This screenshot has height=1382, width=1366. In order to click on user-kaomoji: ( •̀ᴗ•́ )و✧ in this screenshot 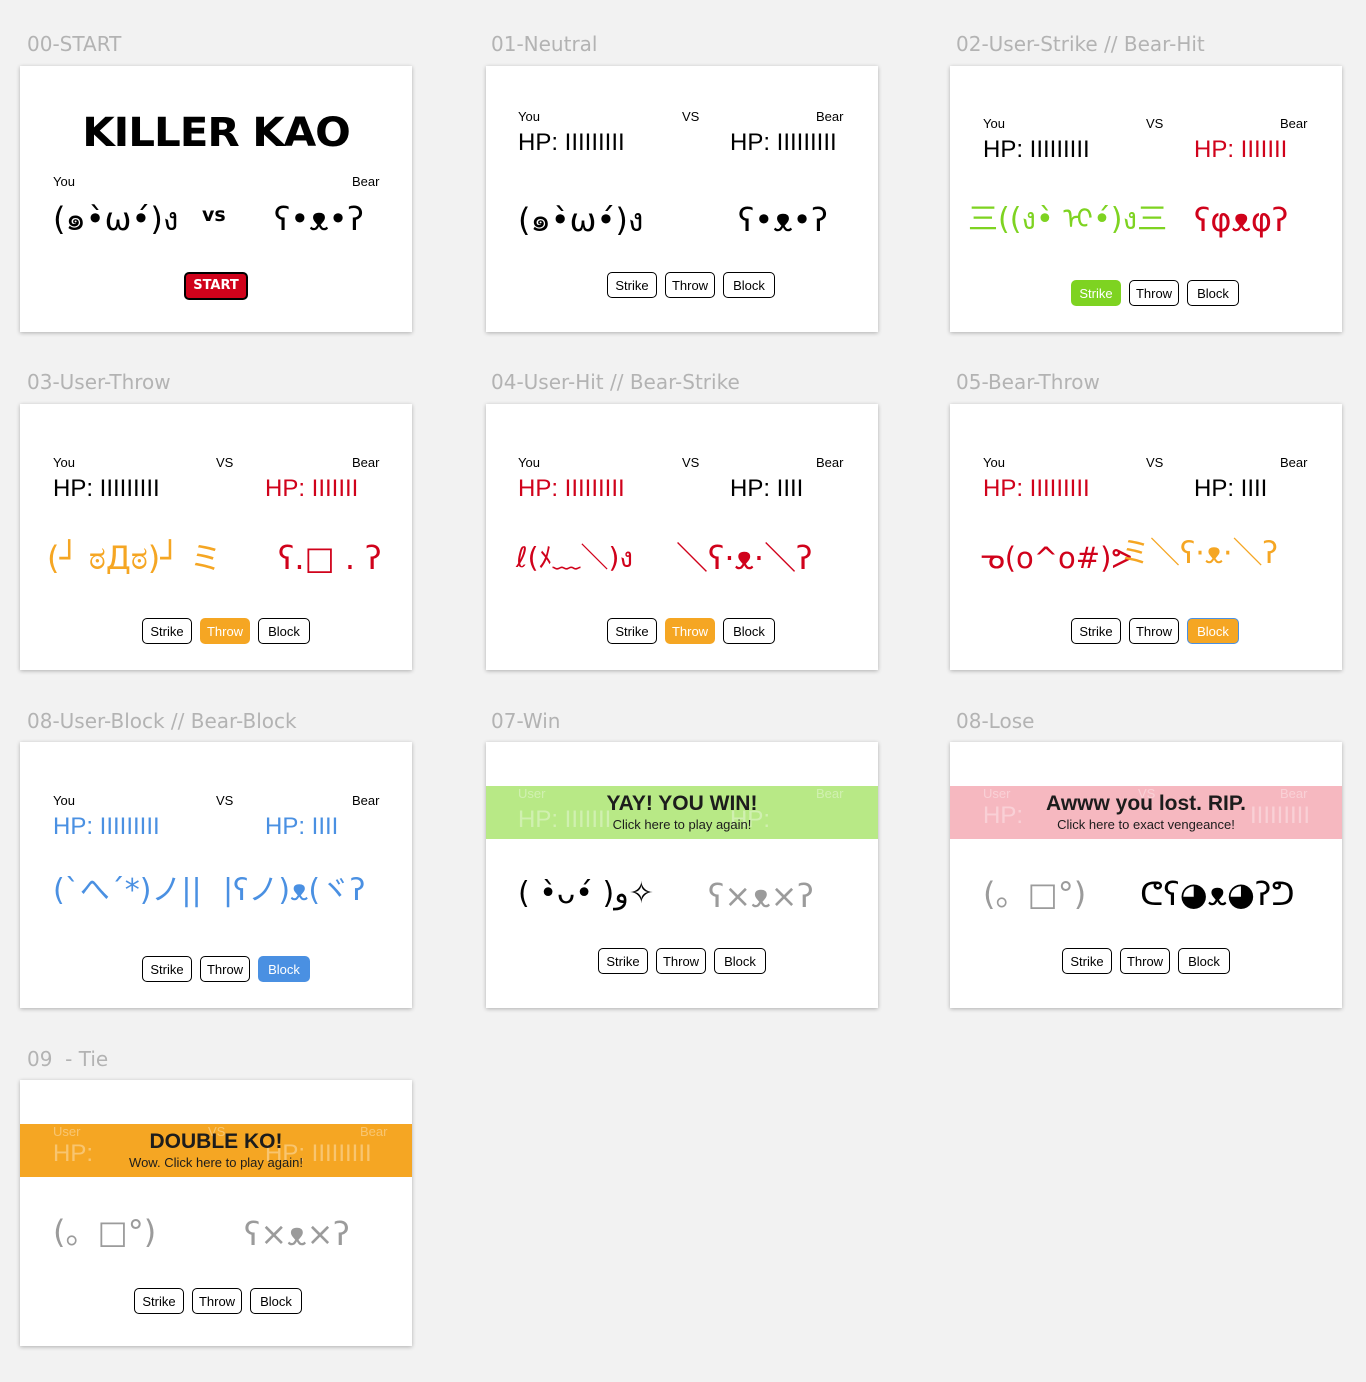, I will do `click(586, 893)`.